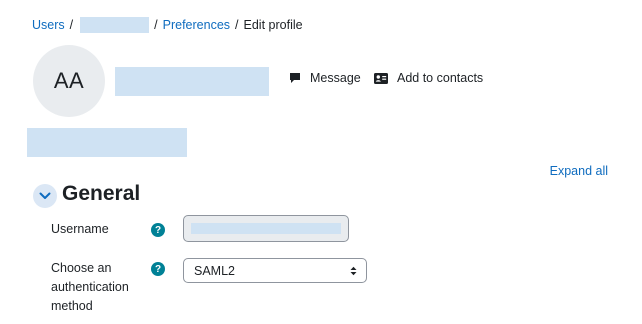 This screenshot has width=642, height=324. What do you see at coordinates (192, 81) in the screenshot?
I see `user-fullname-redacted` at bounding box center [192, 81].